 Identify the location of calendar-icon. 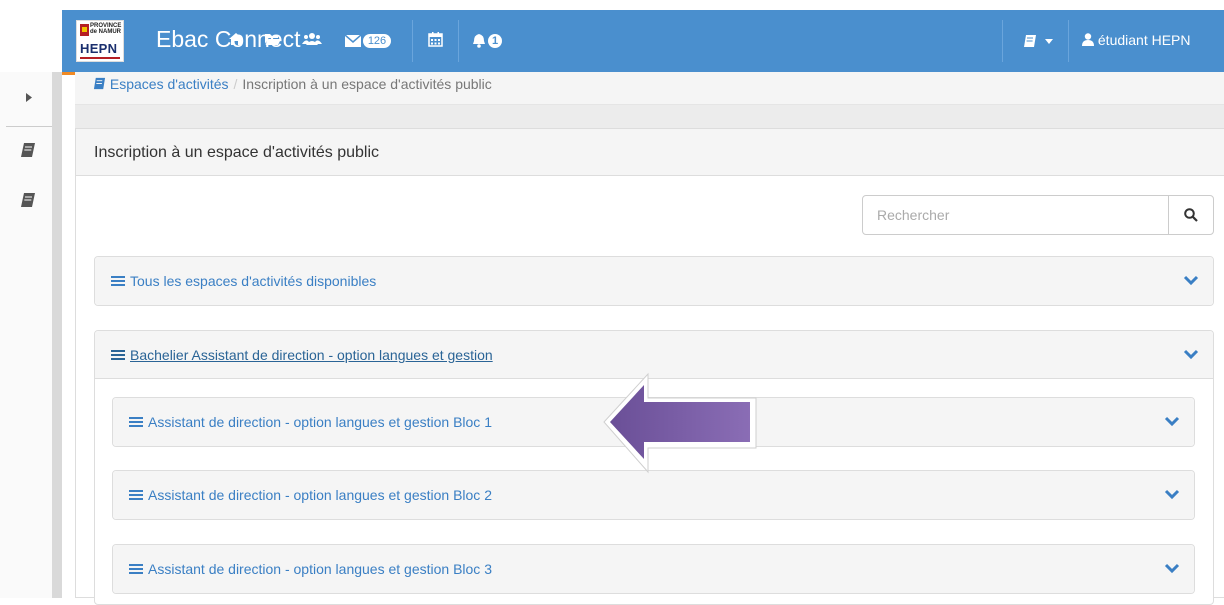
(435, 42).